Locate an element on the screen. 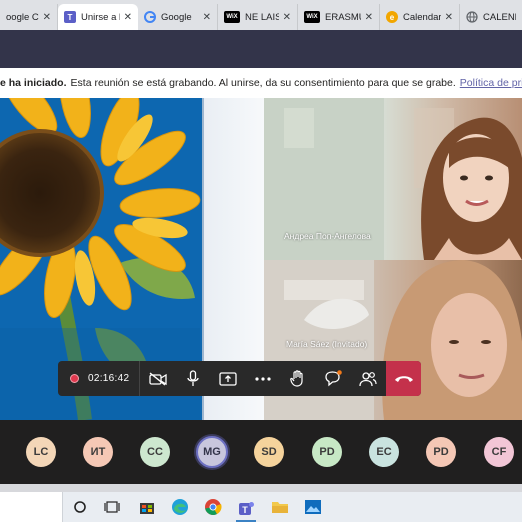 The height and width of the screenshot is (522, 522). participant-avatar: CF is located at coordinates (499, 452).